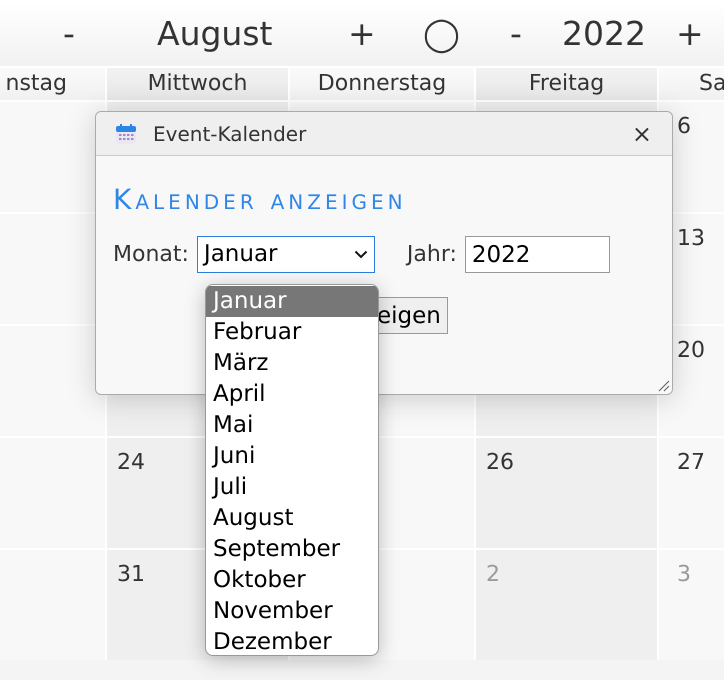 The image size is (724, 680). I want to click on day-number: 26, so click(500, 463).